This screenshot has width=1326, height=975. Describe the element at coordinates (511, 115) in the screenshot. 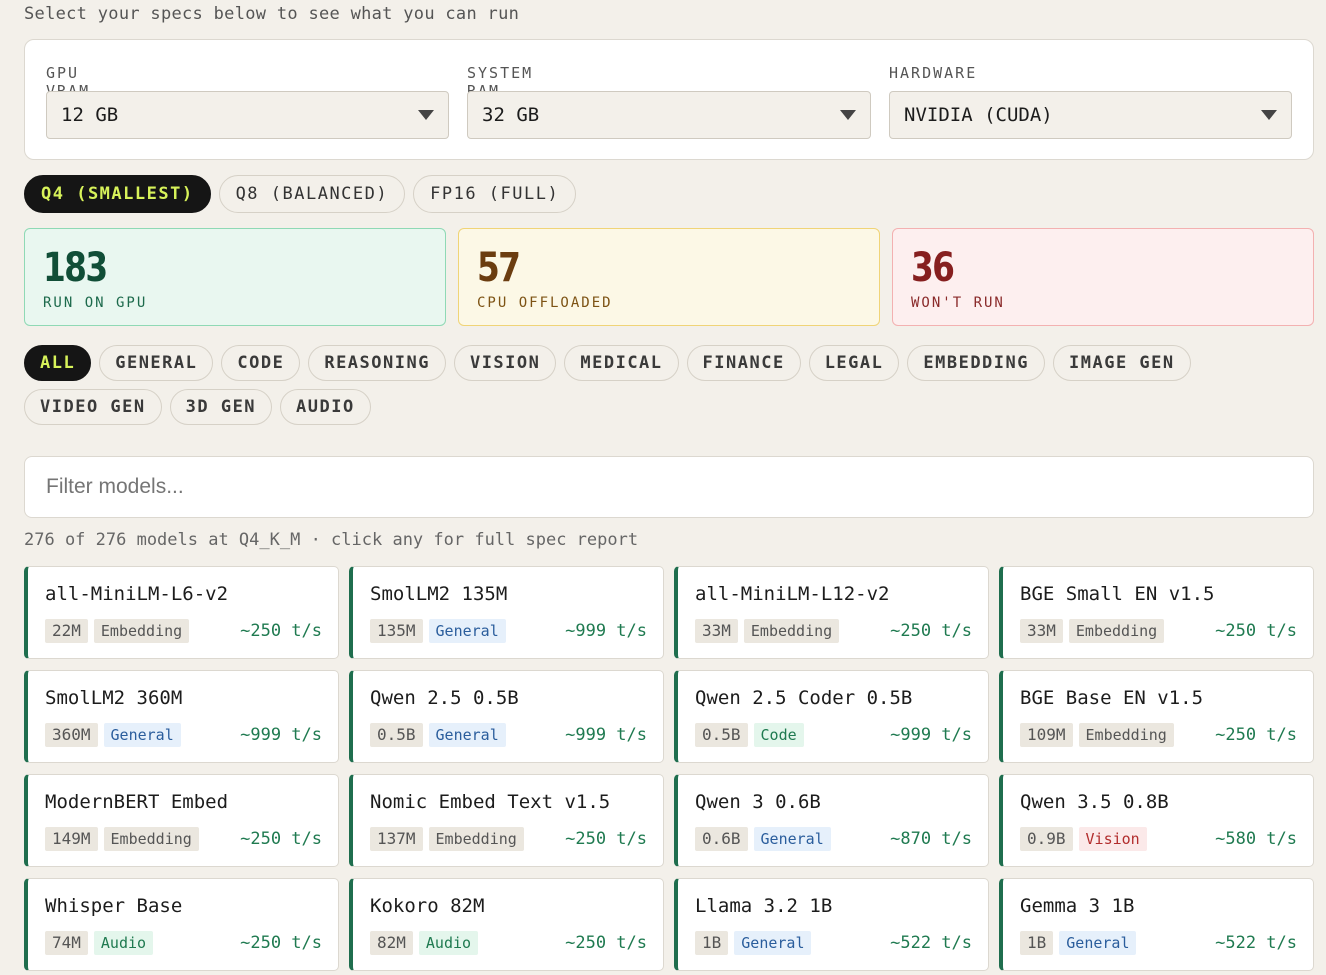

I see `system-ram-value: 32 GB` at that location.